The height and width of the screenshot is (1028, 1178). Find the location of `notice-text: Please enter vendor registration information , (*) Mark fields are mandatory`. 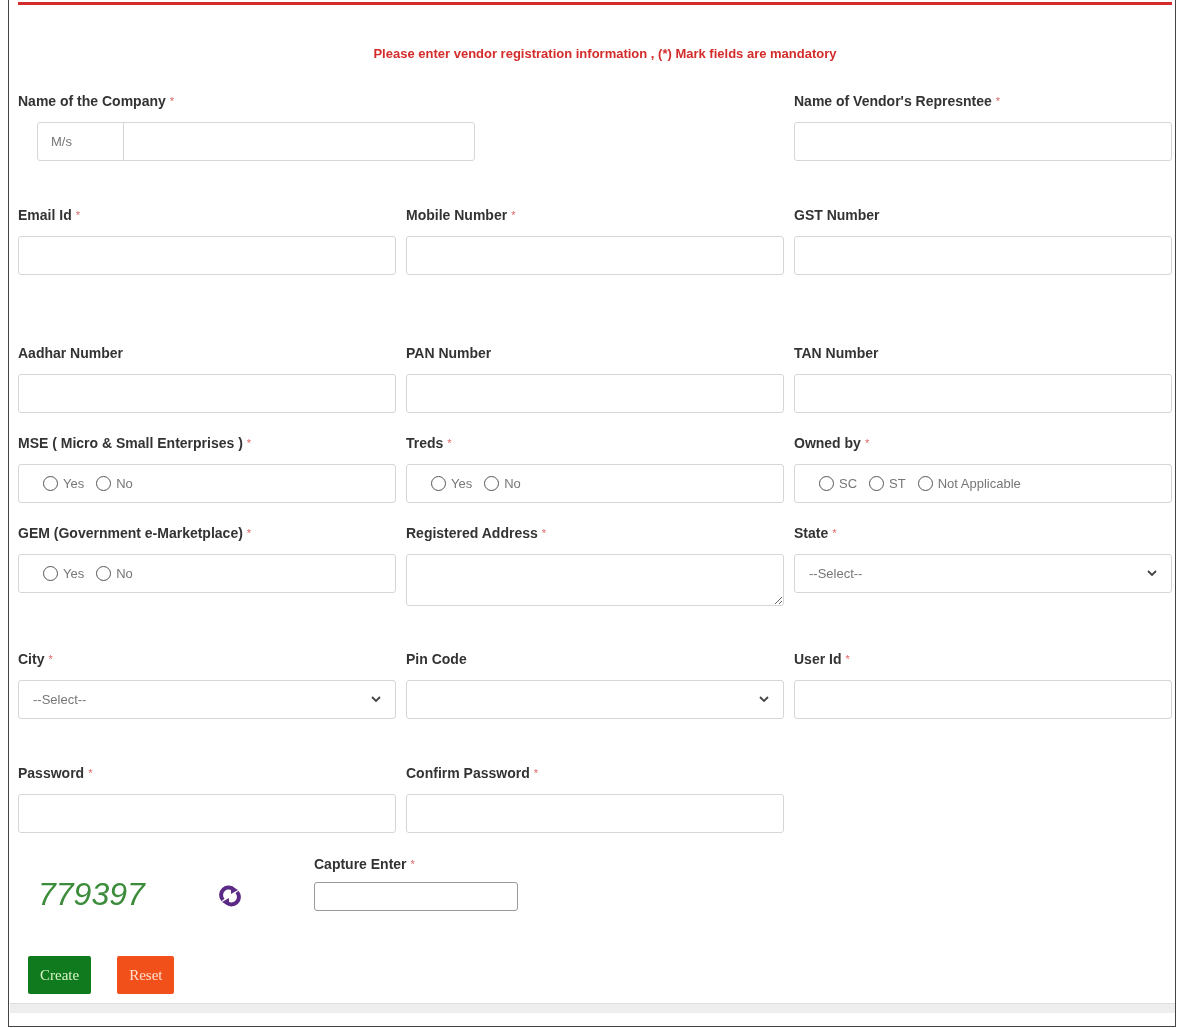

notice-text: Please enter vendor registration information , (*) Mark fields are mandatory is located at coordinates (605, 54).